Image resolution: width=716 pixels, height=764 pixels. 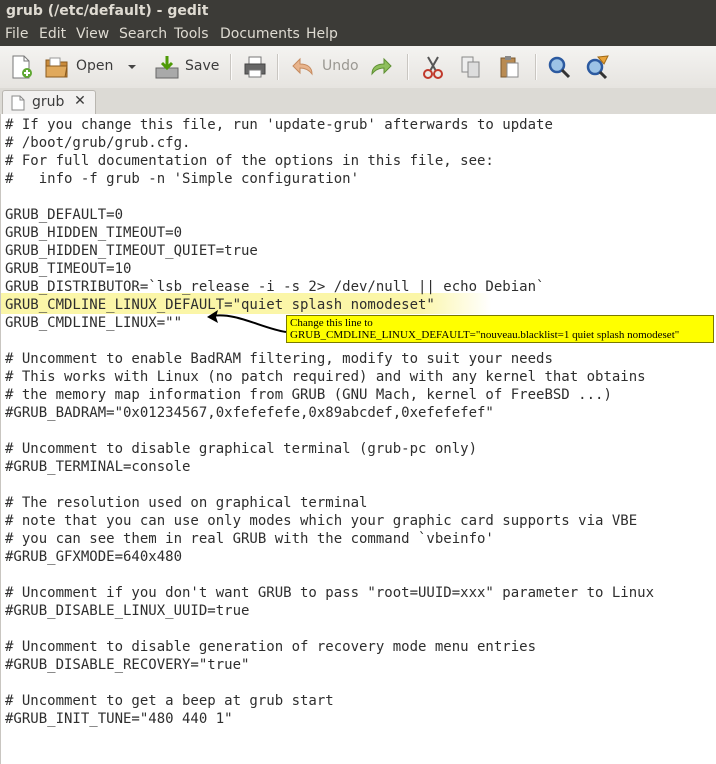 I want to click on menu-help: Help, so click(x=322, y=34).